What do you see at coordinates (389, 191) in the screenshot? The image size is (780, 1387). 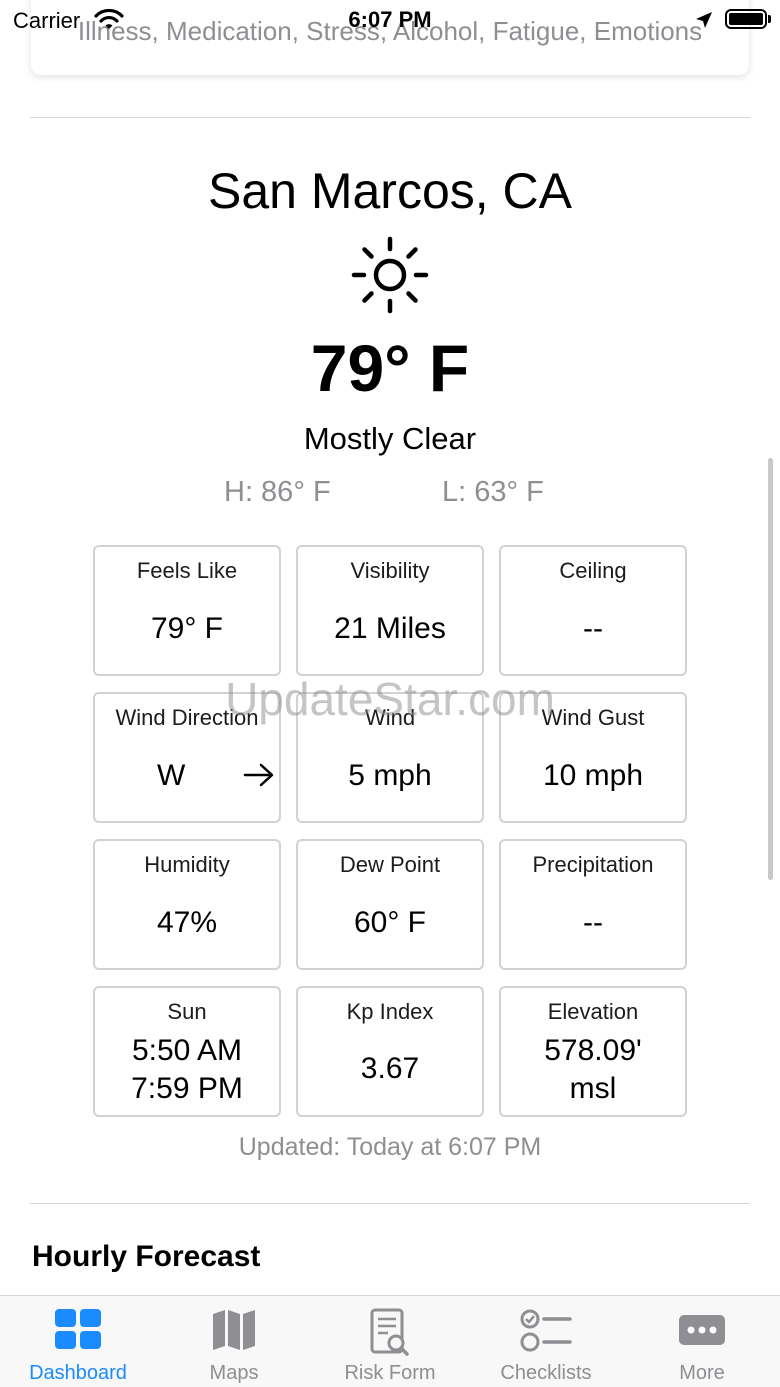 I see `location-title: San Marcos, CA` at bounding box center [389, 191].